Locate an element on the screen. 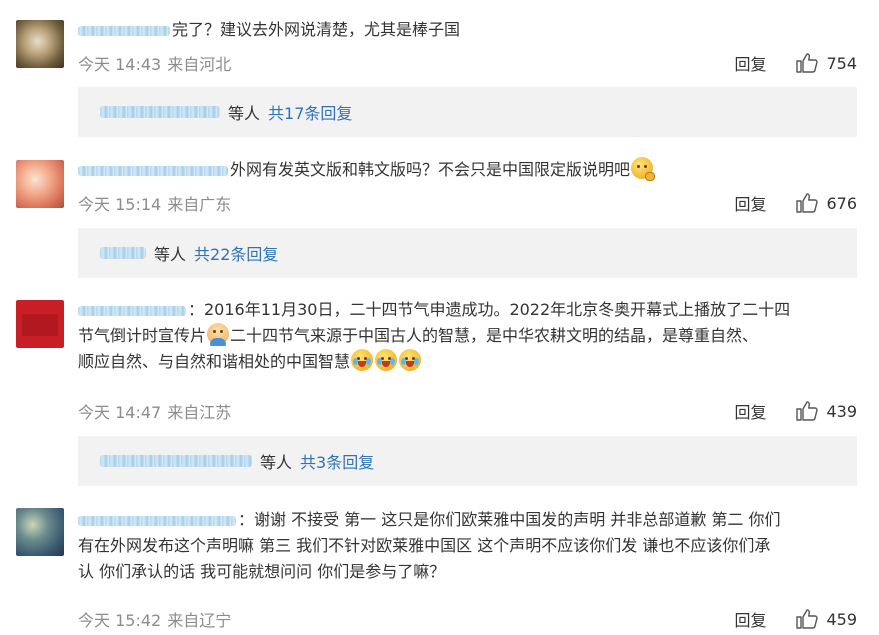 The image size is (879, 635). location: 来自广东 is located at coordinates (199, 204).